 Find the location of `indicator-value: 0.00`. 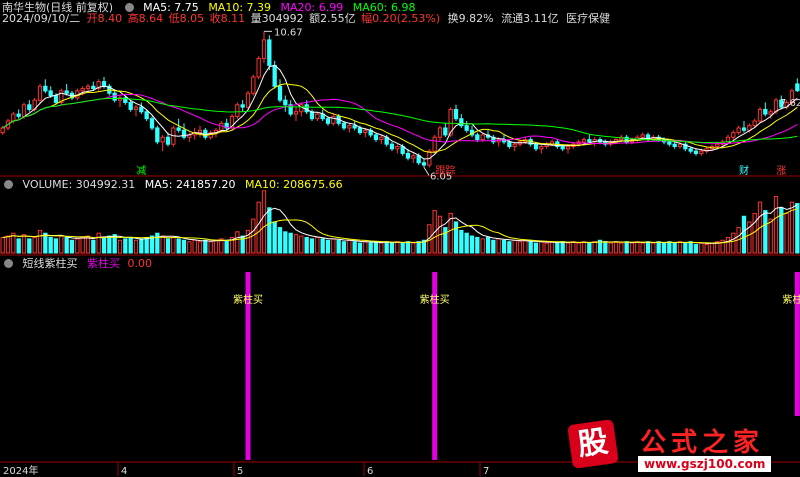

indicator-value: 0.00 is located at coordinates (140, 263).